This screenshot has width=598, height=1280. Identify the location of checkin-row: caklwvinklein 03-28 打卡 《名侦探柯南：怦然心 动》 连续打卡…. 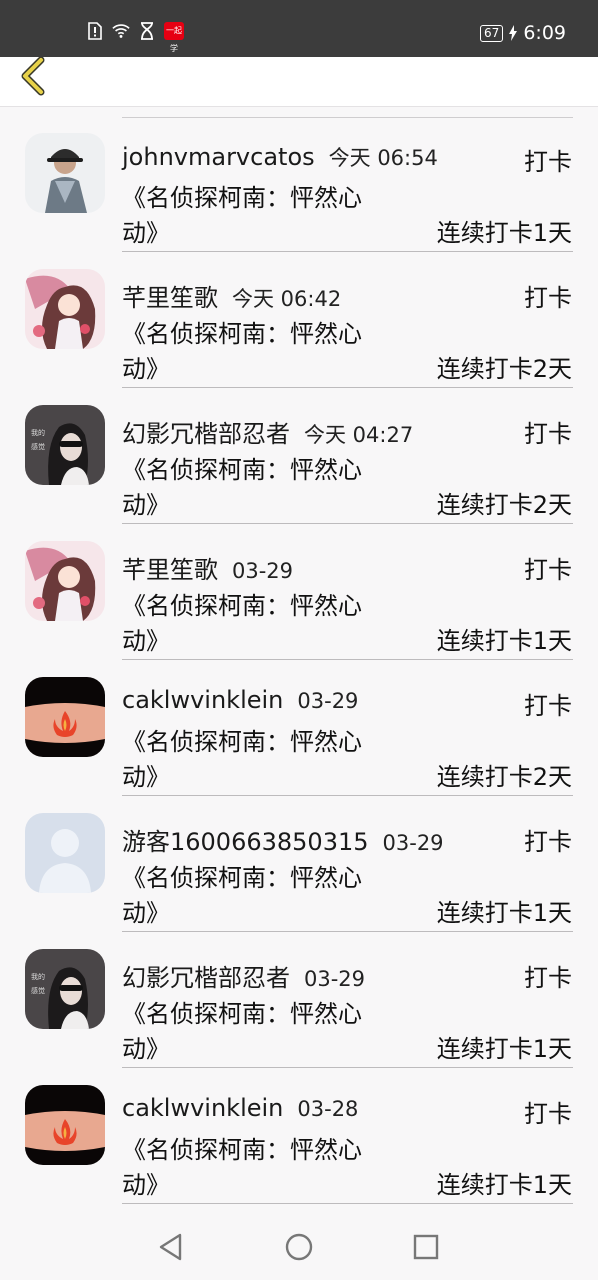
(299, 1132).